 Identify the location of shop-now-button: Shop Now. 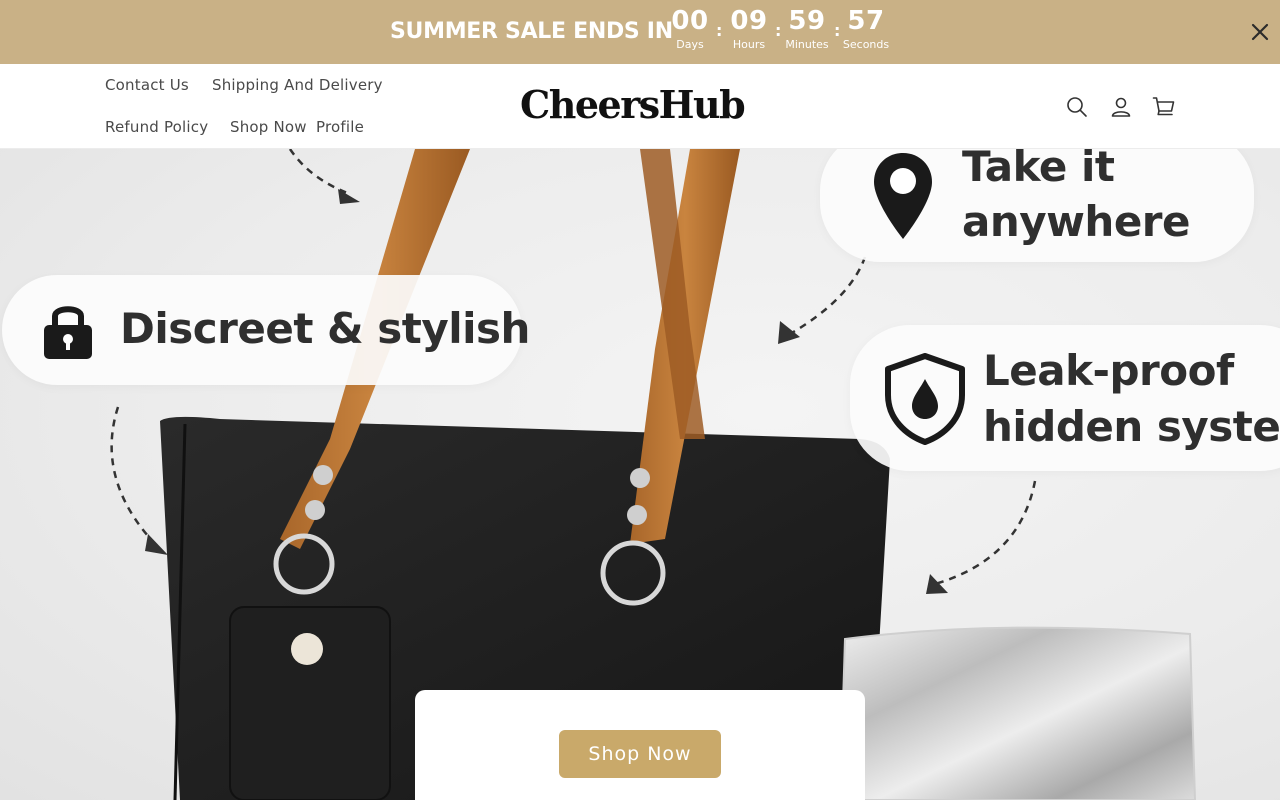
(640, 754).